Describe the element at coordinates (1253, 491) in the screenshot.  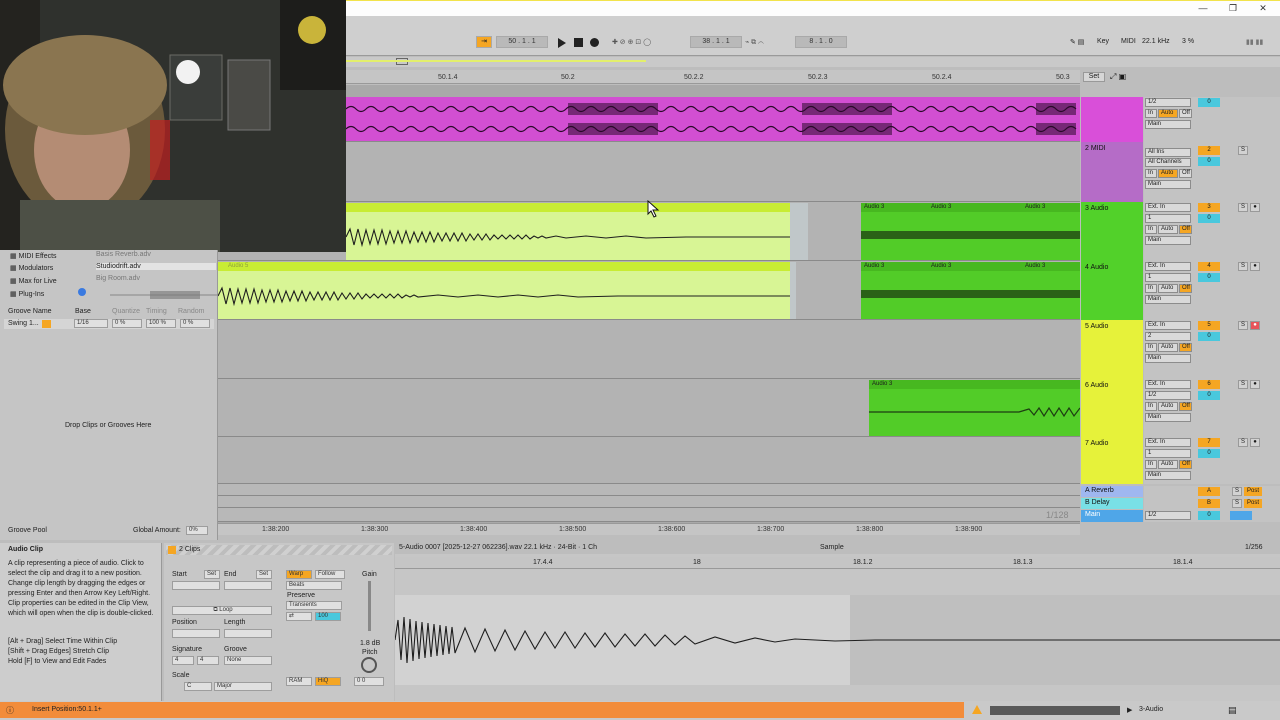
I see `post-button: Post` at that location.